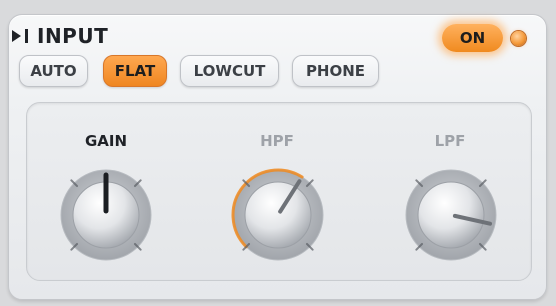  Describe the element at coordinates (16, 36) in the screenshot. I see `collapse-triangle-icon` at that location.